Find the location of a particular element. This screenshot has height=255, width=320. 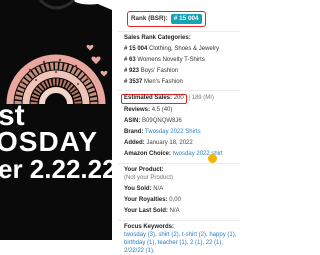

estimated-sales-highlight: Estimated Sales: 200 is located at coordinates (154, 99).